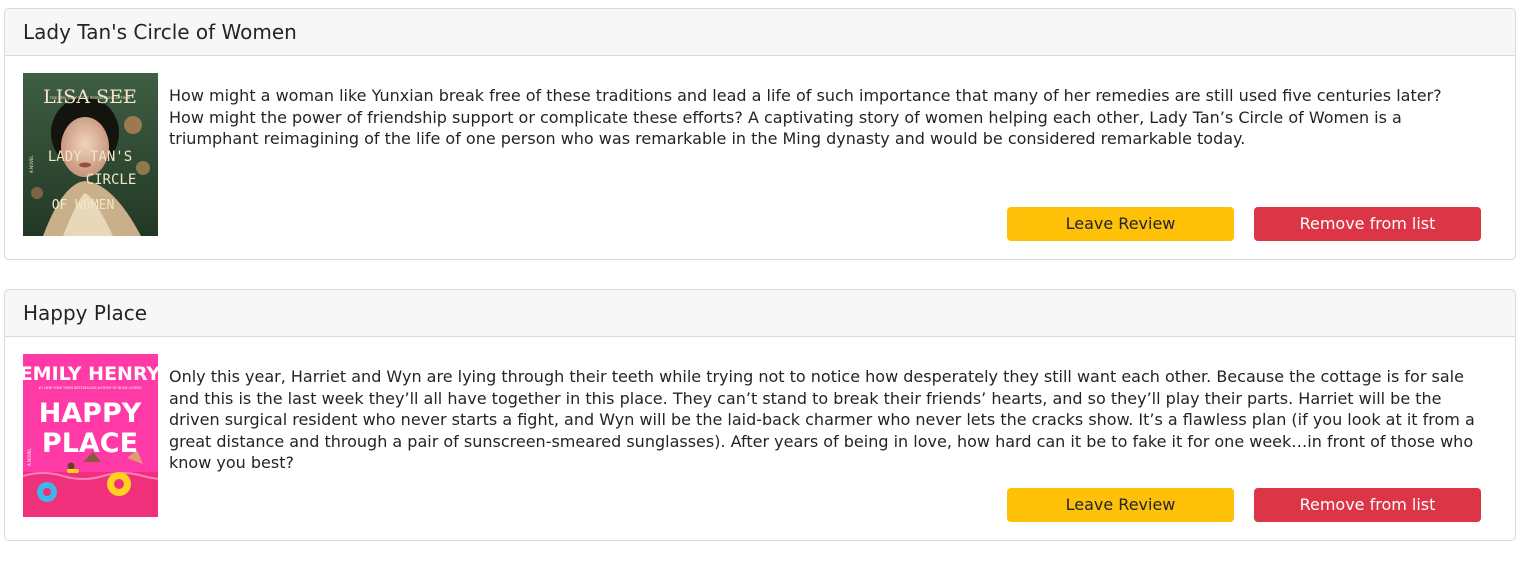  I want to click on cover-title-line-3: OF WOMEN, so click(83, 205).